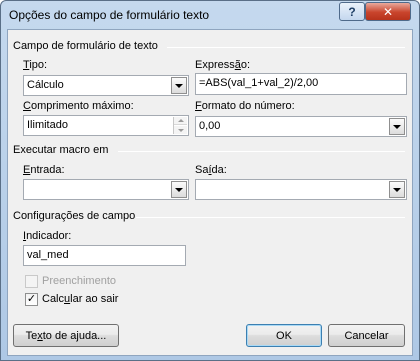 The image size is (420, 361). I want to click on number-format-dropdown: 0,00, so click(301, 126).